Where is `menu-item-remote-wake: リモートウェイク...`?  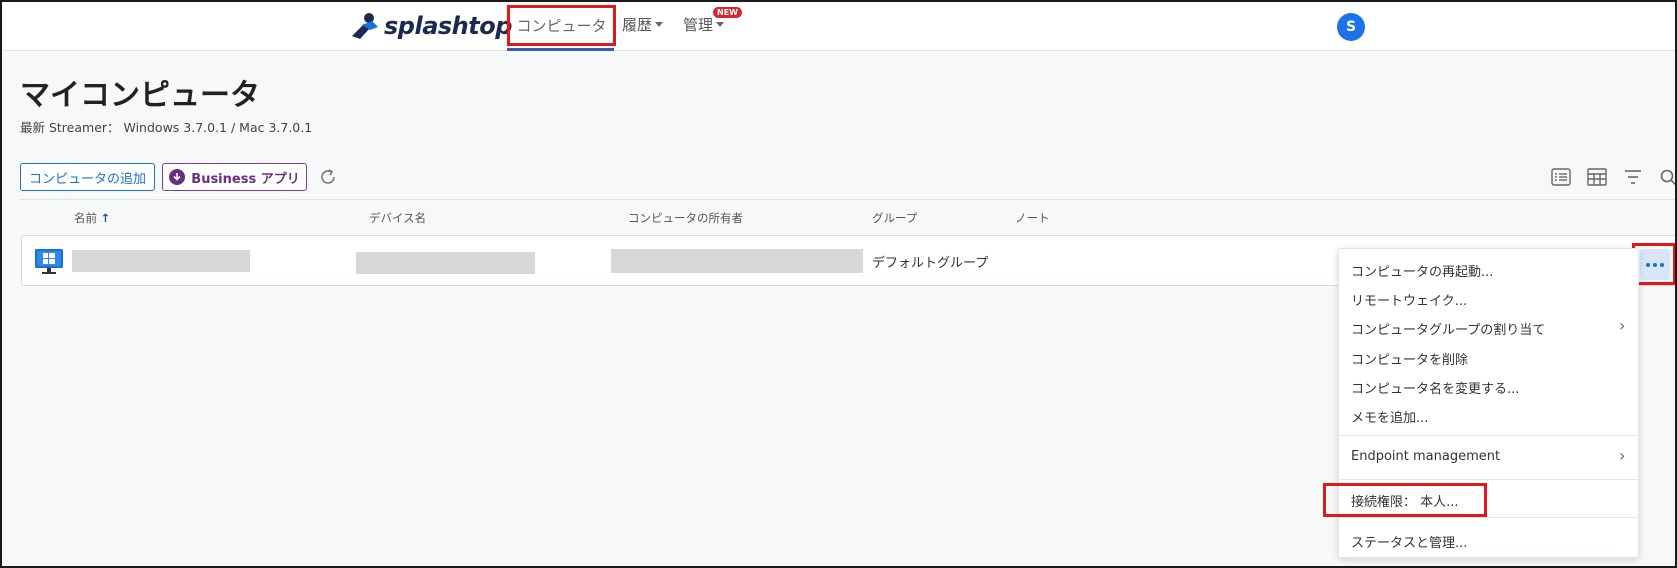 menu-item-remote-wake: リモートウェイク... is located at coordinates (1409, 299).